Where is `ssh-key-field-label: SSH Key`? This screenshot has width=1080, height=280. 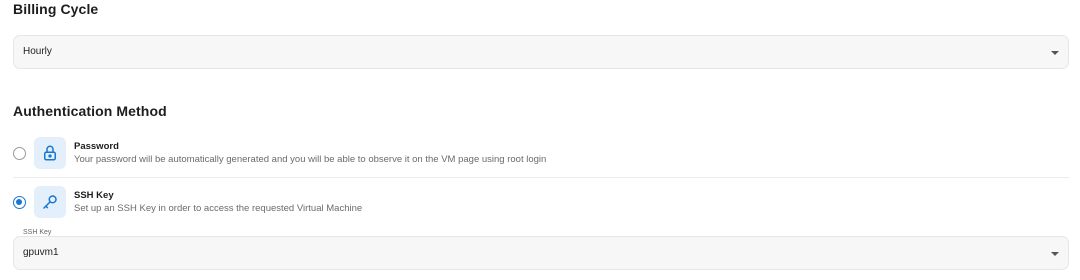 ssh-key-field-label: SSH Key is located at coordinates (37, 232).